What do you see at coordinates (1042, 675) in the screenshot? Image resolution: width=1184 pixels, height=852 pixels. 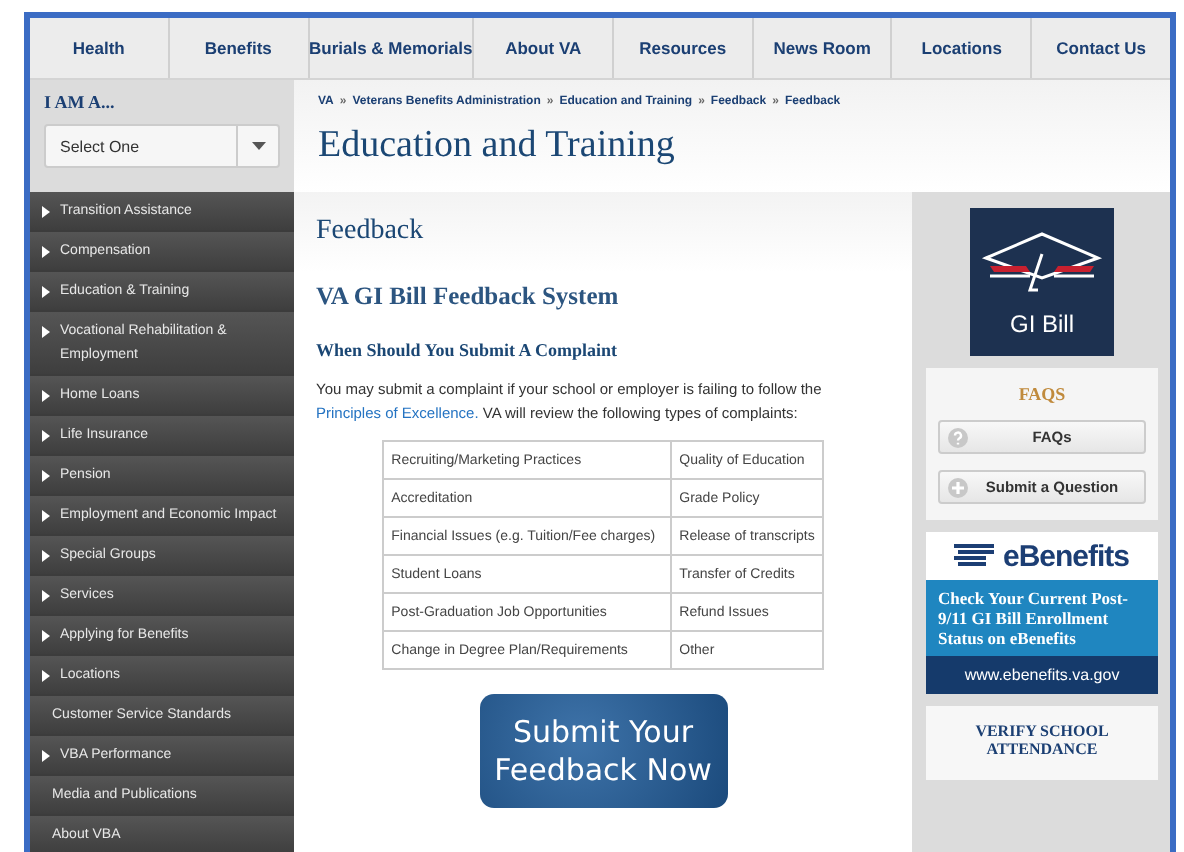 I see `ebenefits-url: www.ebenefits.va.gov` at bounding box center [1042, 675].